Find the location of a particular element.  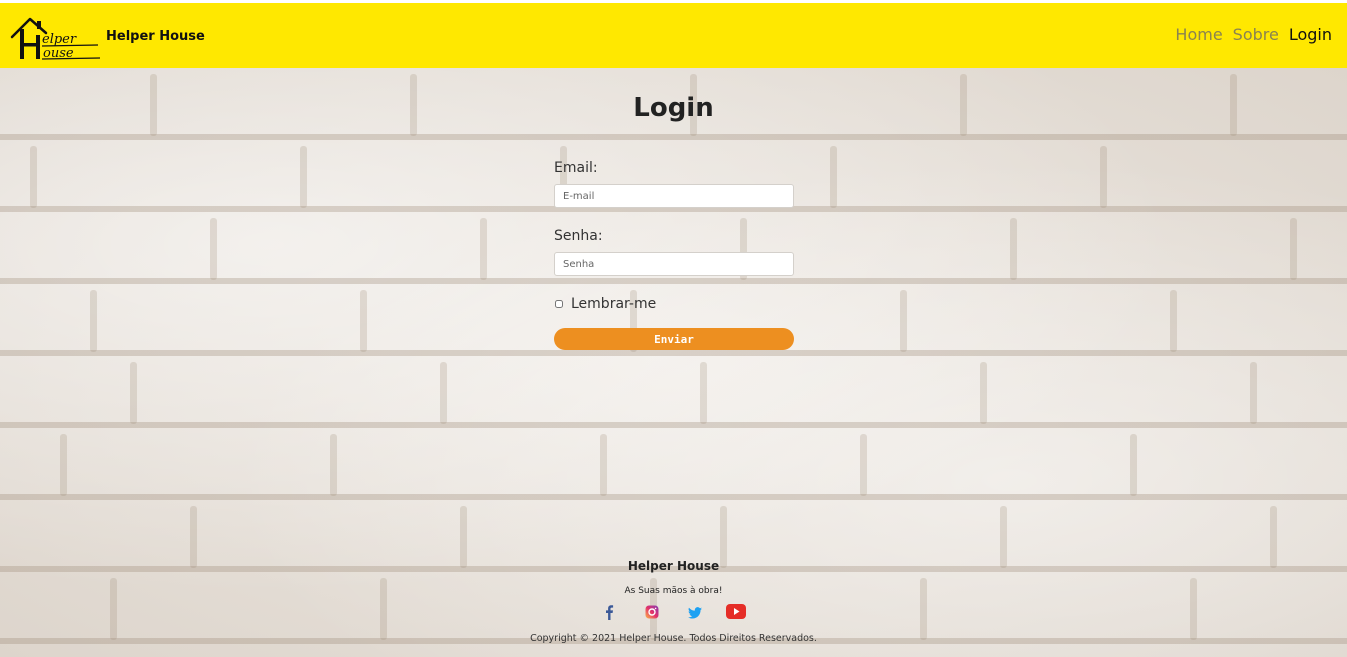

remember-checkbox is located at coordinates (559, 304).